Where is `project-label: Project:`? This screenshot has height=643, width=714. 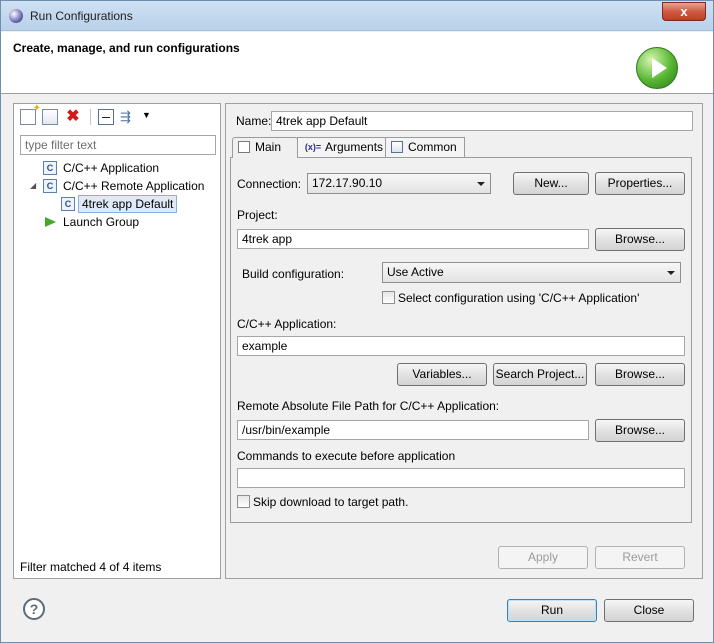 project-label: Project: is located at coordinates (257, 215).